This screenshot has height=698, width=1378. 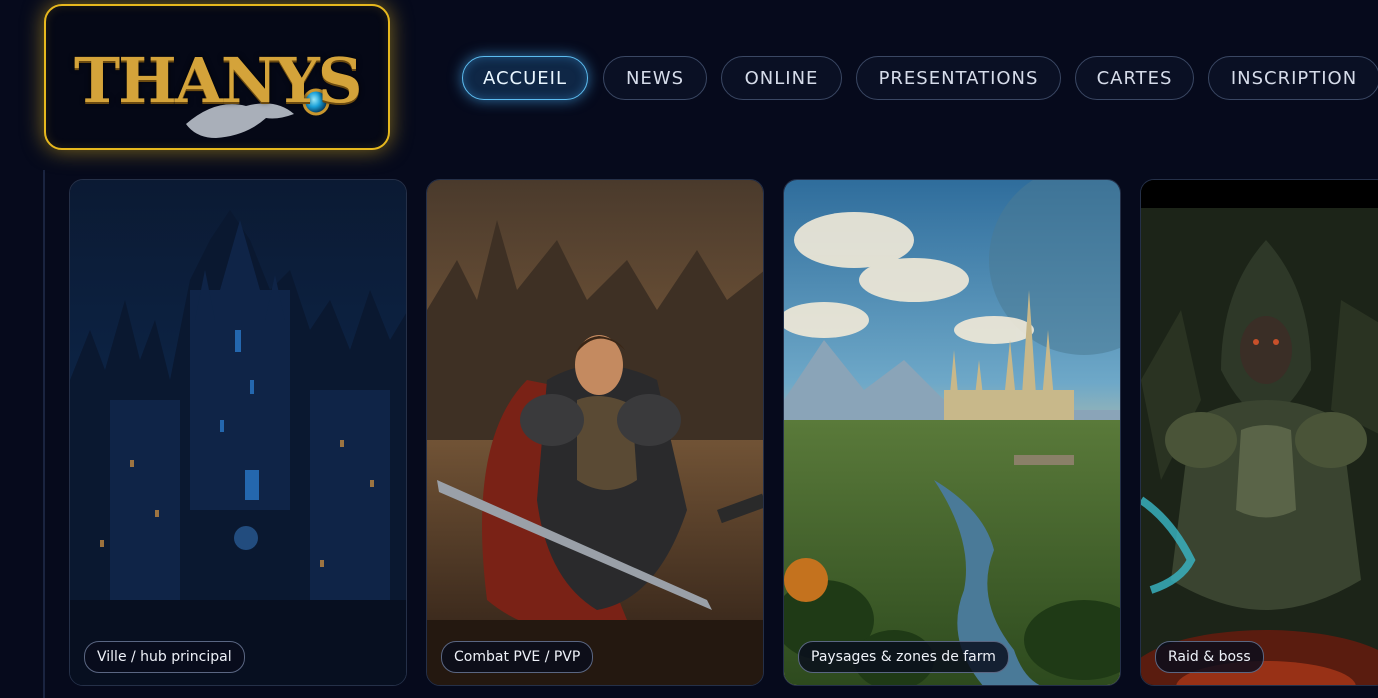 What do you see at coordinates (44, 434) in the screenshot?
I see `left-rail-divider` at bounding box center [44, 434].